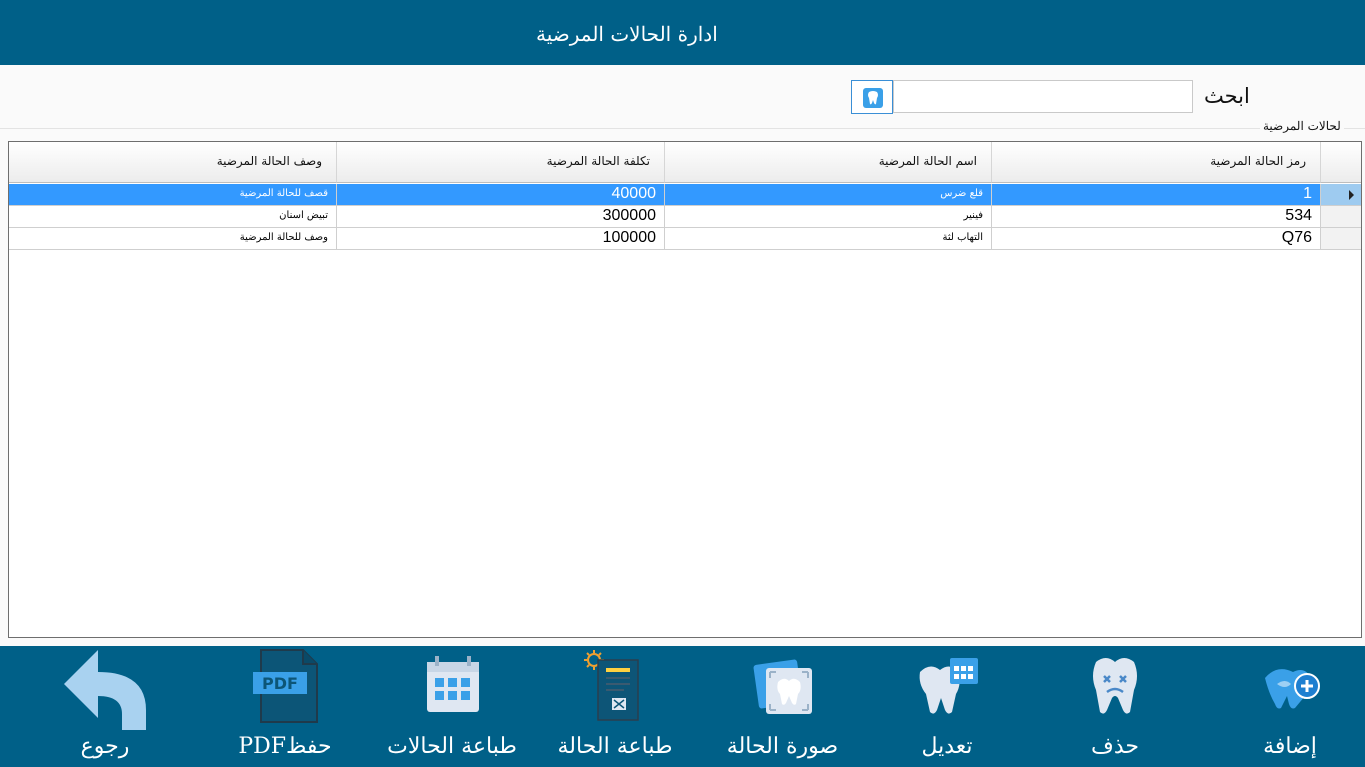 This screenshot has height=767, width=1365. Describe the element at coordinates (828, 239) in the screenshot. I see `cell-name: التهاب لثة` at that location.